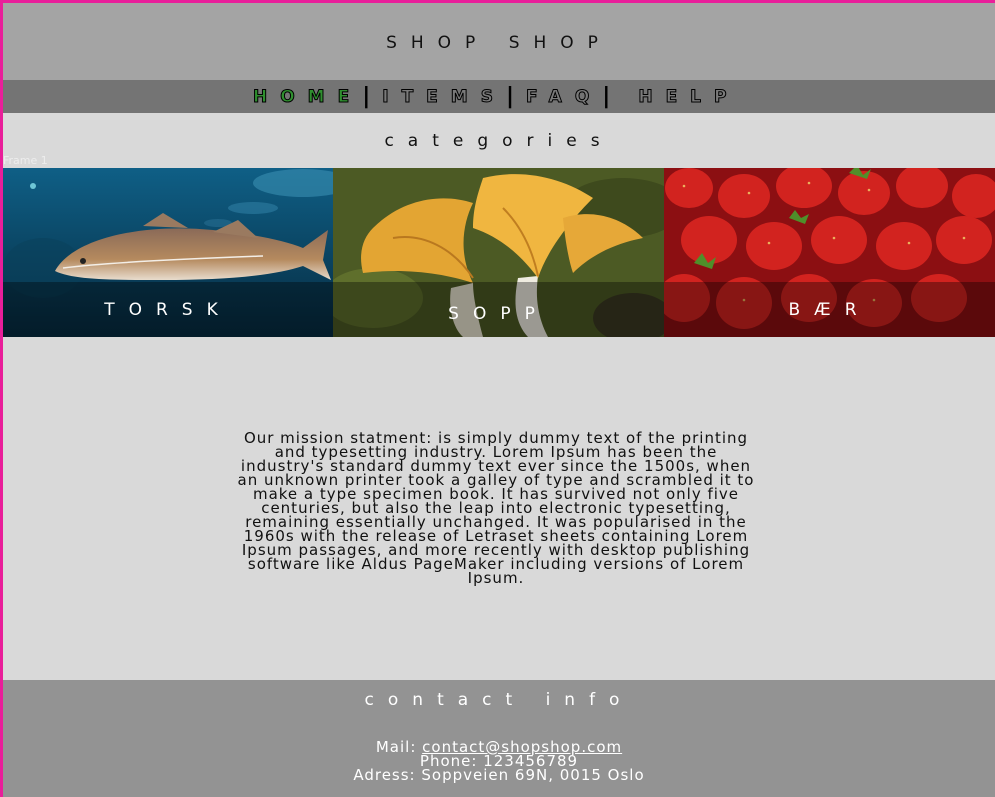 This screenshot has height=797, width=995. I want to click on category-label-baer: BÆR, so click(829, 310).